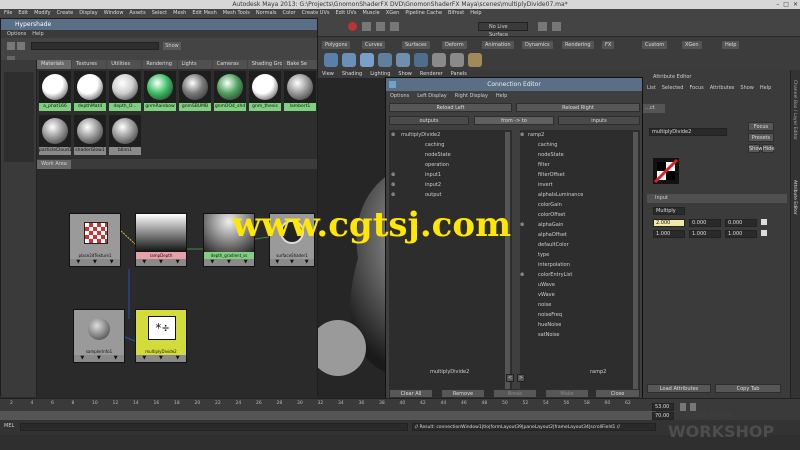 The width and height of the screenshot is (800, 450). Describe the element at coordinates (651, 88) in the screenshot. I see `attribute-editor-menu-item: List` at that location.